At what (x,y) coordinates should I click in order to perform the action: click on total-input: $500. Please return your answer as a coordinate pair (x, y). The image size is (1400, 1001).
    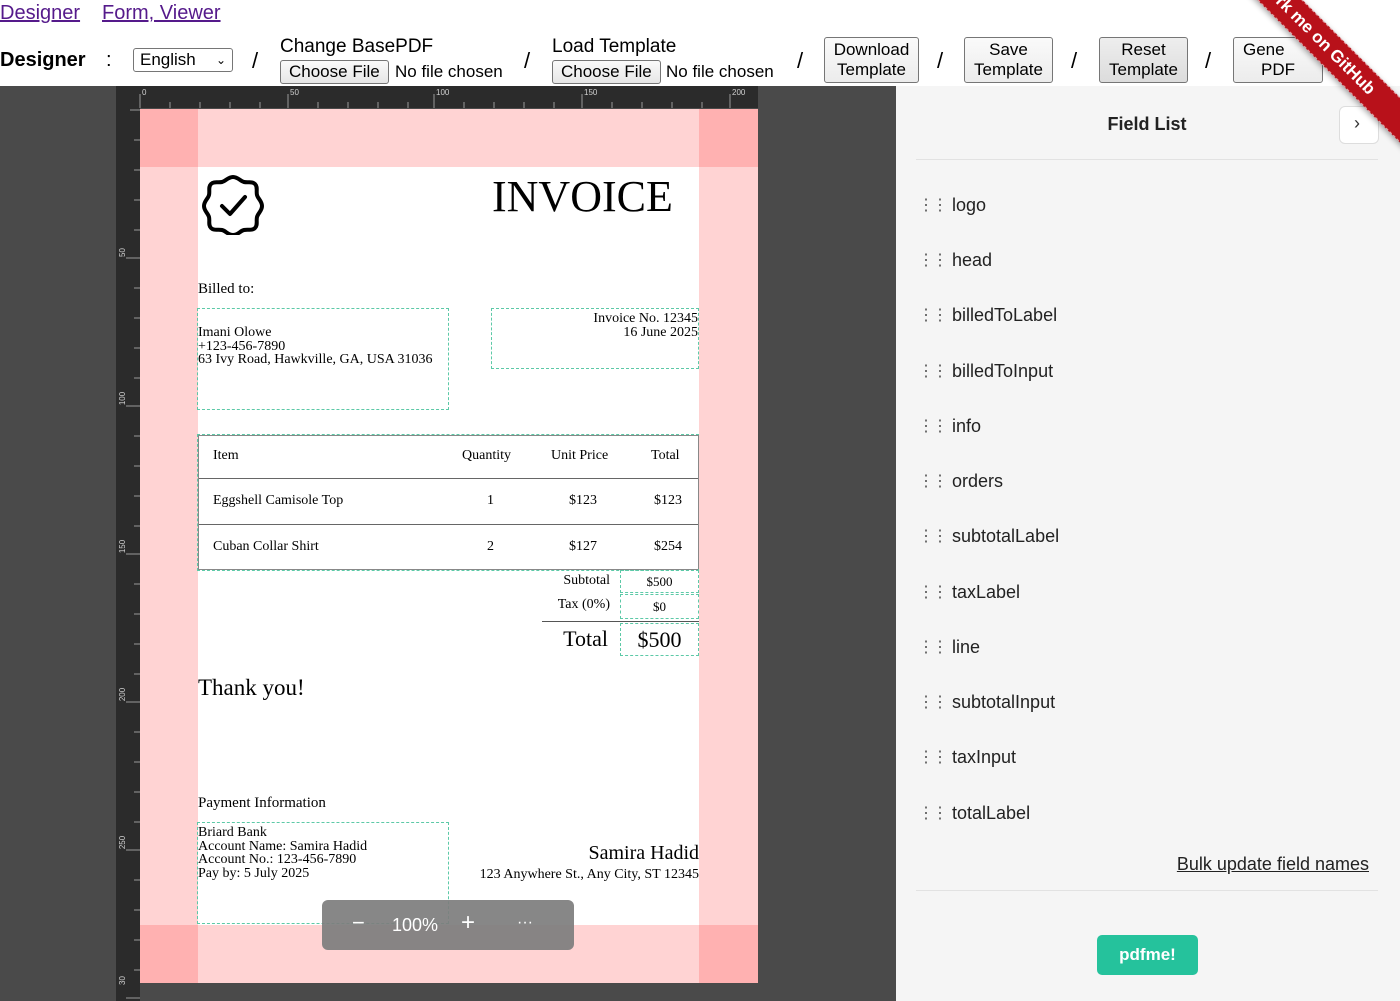
    Looking at the image, I should click on (659, 639).